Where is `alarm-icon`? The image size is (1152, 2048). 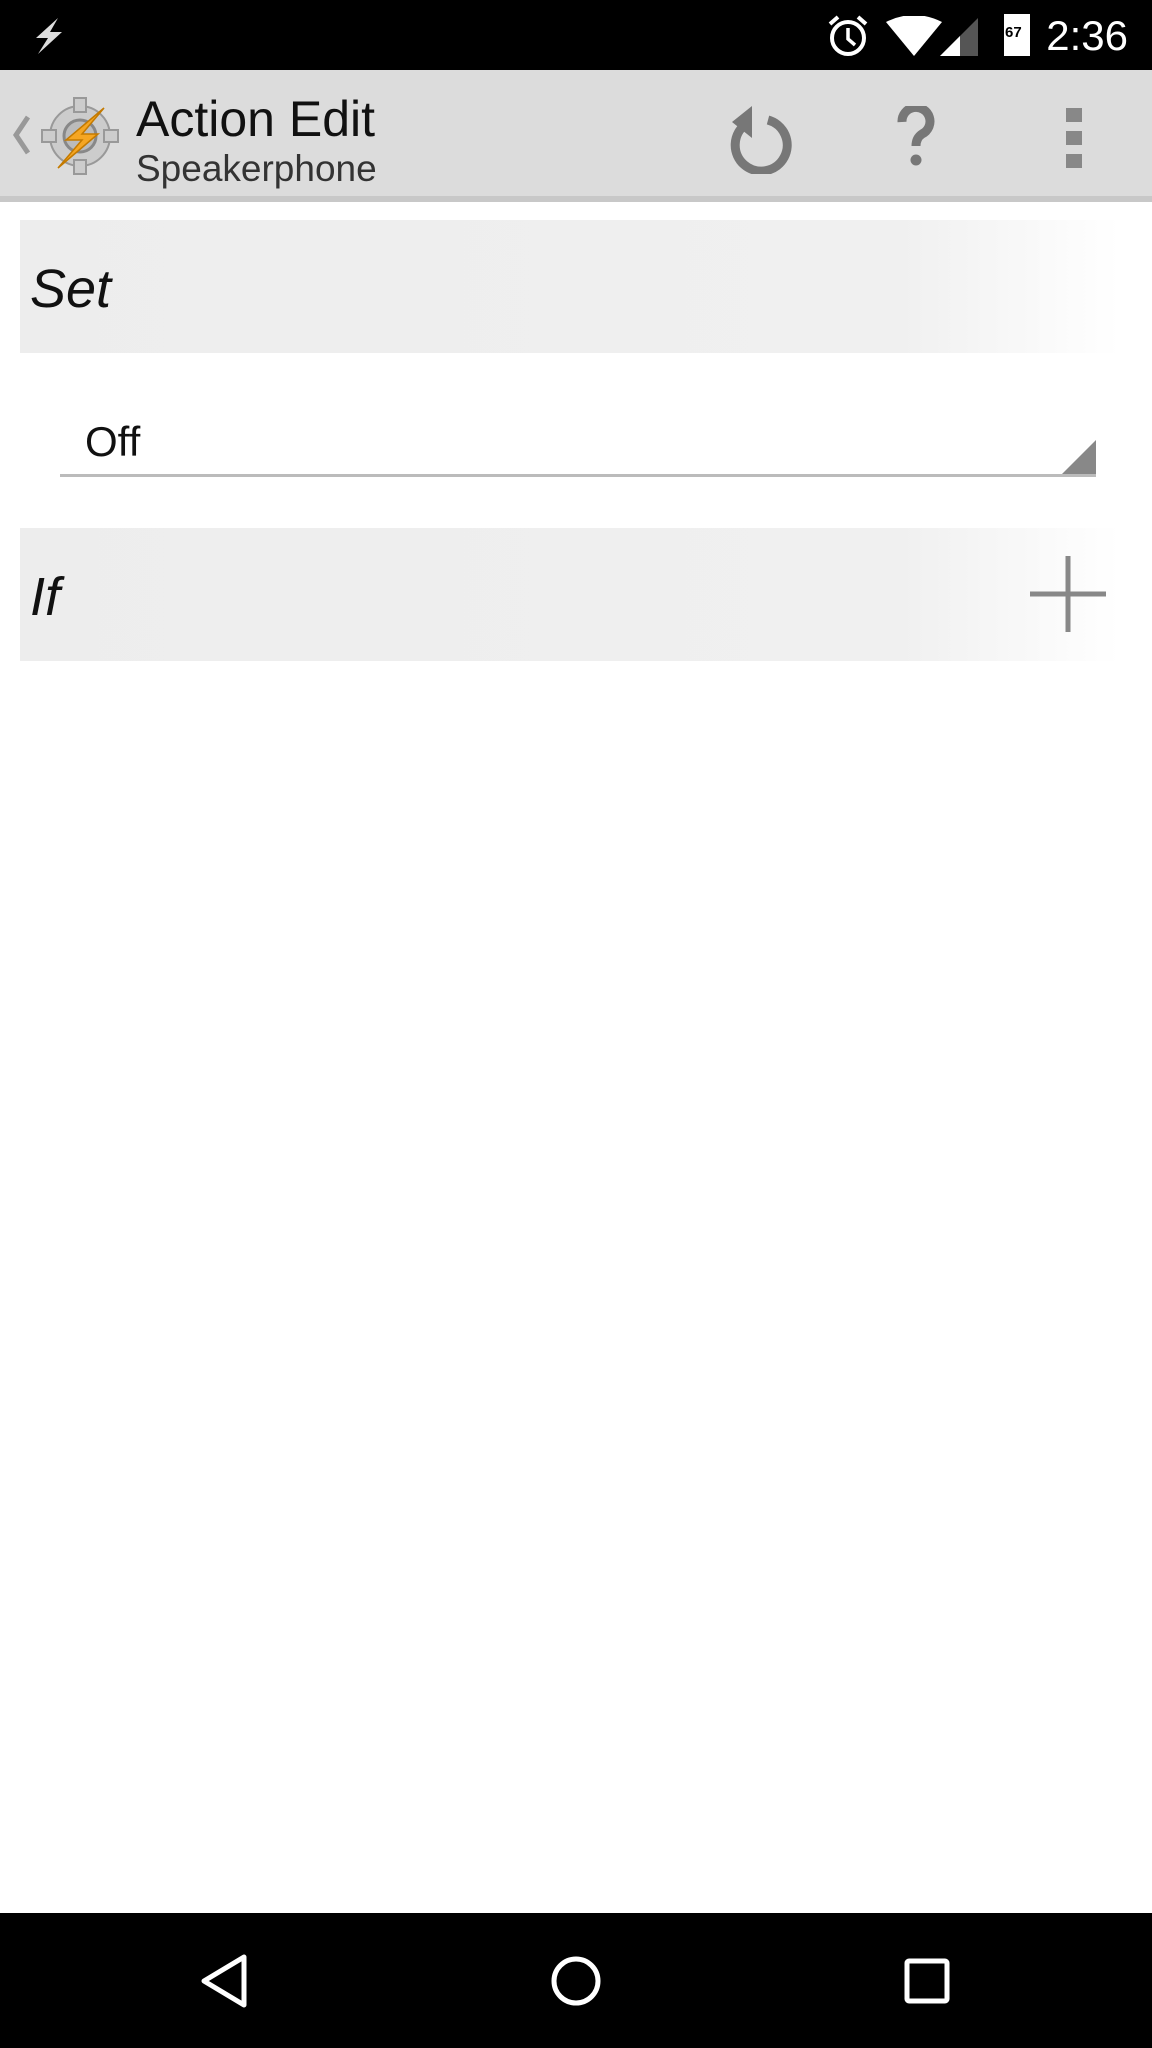 alarm-icon is located at coordinates (848, 35).